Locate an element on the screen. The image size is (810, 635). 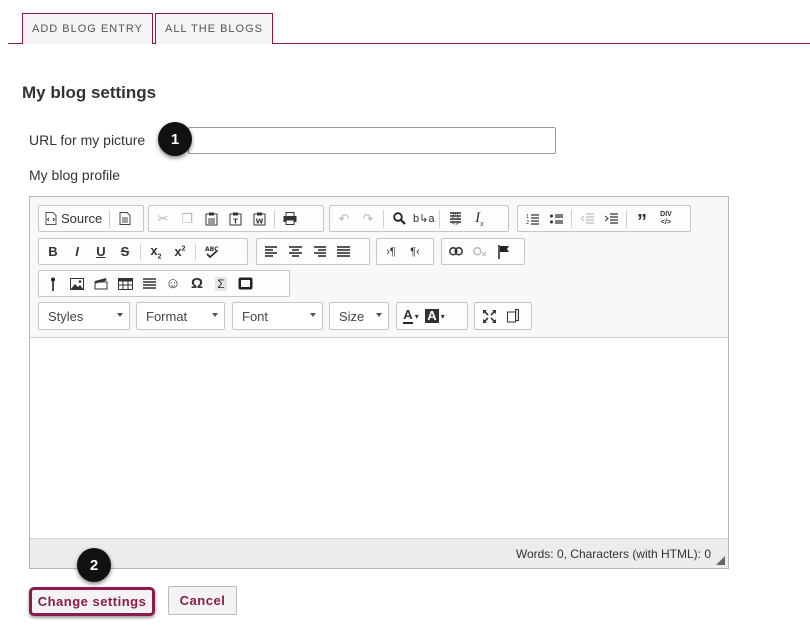
align-center-button is located at coordinates (295, 251).